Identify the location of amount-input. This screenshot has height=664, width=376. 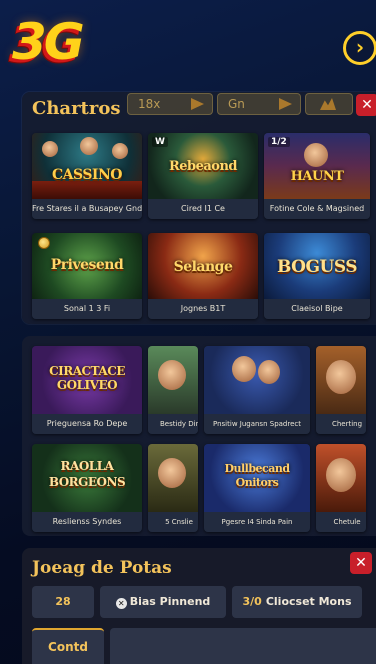
(243, 646).